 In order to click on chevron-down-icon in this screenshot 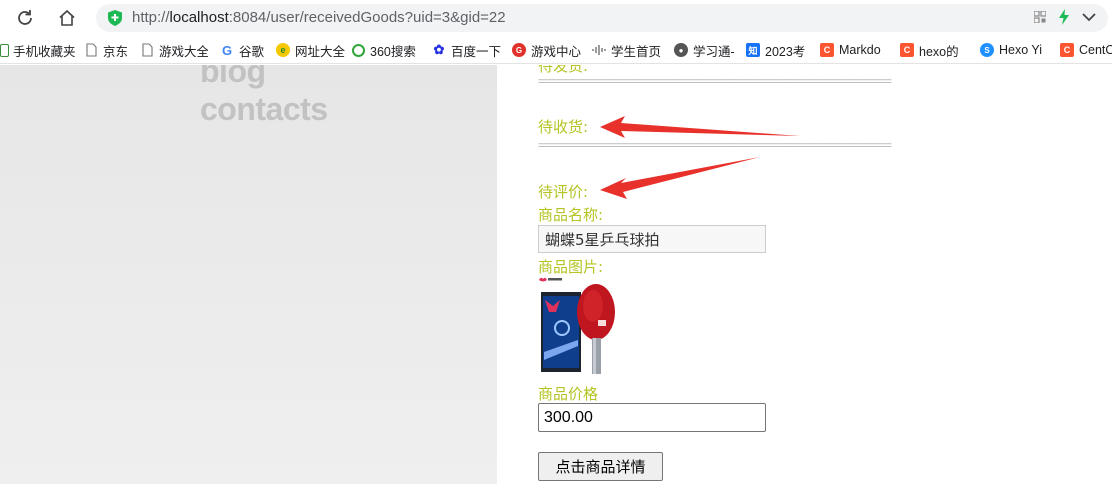, I will do `click(1089, 17)`.